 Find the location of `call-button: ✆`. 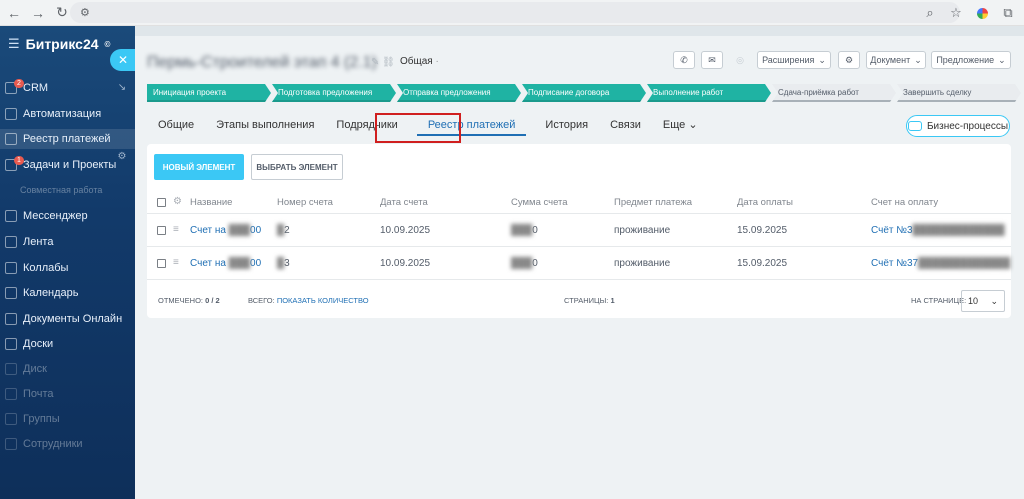

call-button: ✆ is located at coordinates (684, 60).